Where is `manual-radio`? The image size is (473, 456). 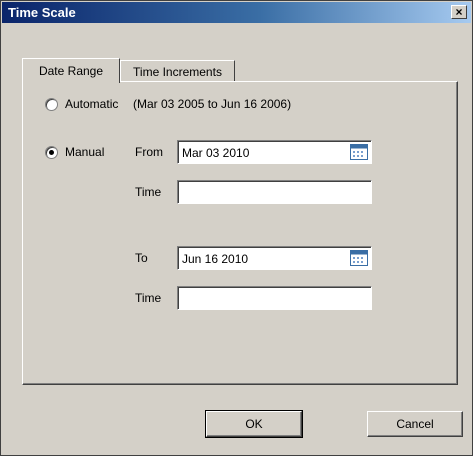
manual-radio is located at coordinates (51, 152).